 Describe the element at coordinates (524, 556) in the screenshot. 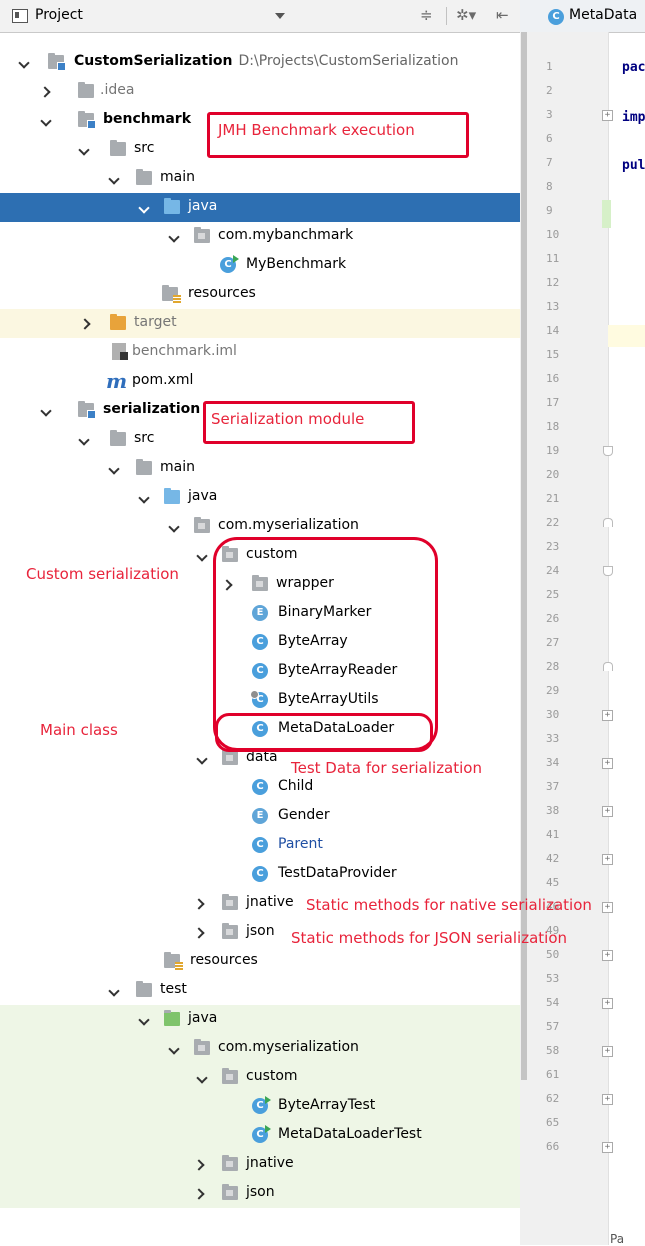

I see `scrollbar-thumb` at that location.